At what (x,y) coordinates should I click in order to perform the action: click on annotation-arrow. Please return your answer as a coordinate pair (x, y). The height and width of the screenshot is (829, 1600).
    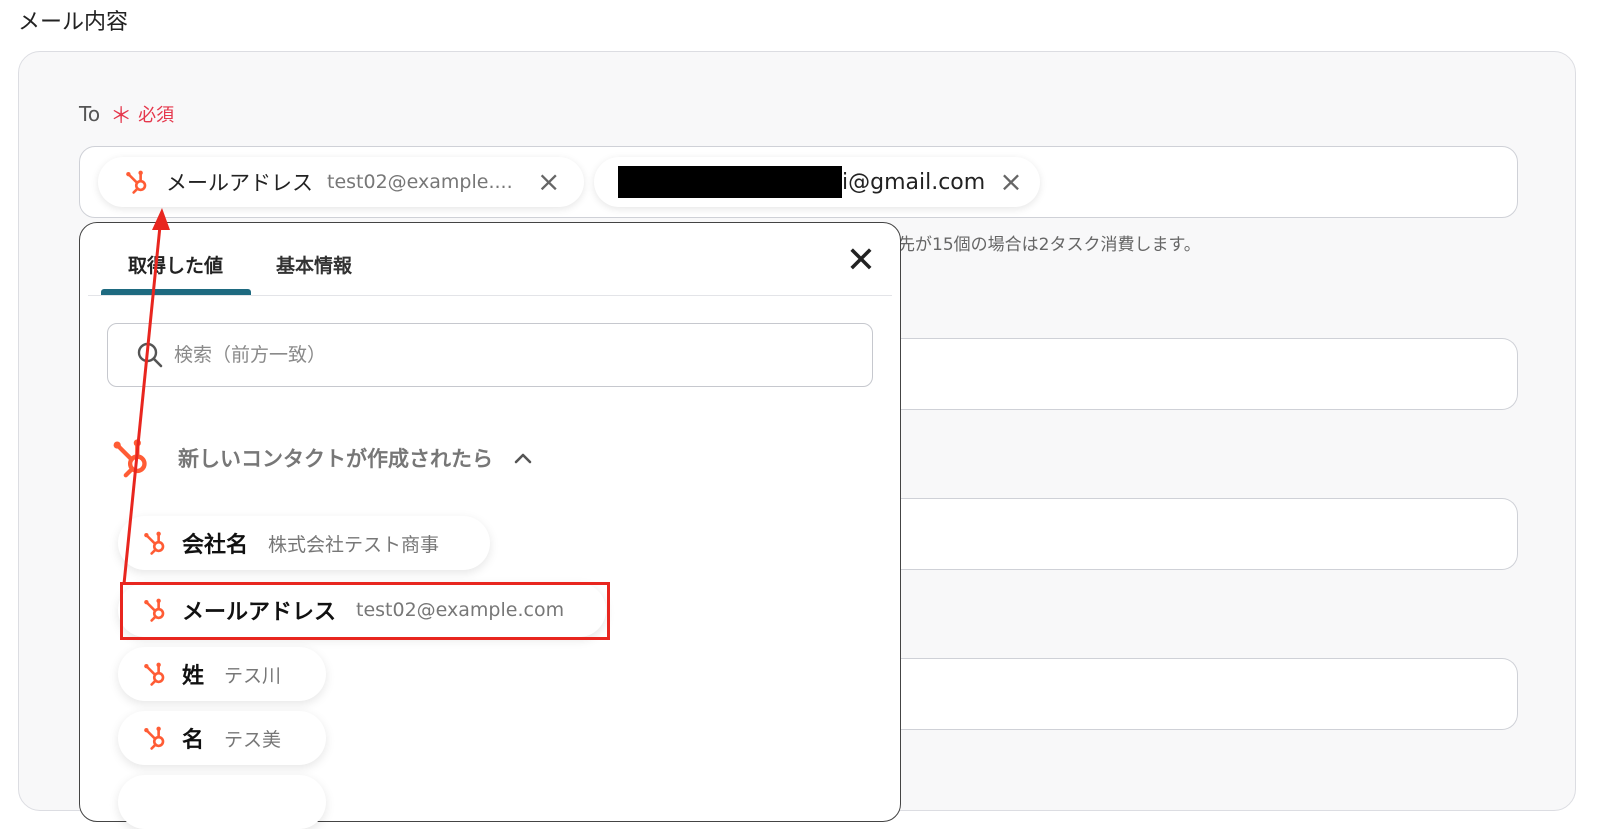
    Looking at the image, I should click on (146, 396).